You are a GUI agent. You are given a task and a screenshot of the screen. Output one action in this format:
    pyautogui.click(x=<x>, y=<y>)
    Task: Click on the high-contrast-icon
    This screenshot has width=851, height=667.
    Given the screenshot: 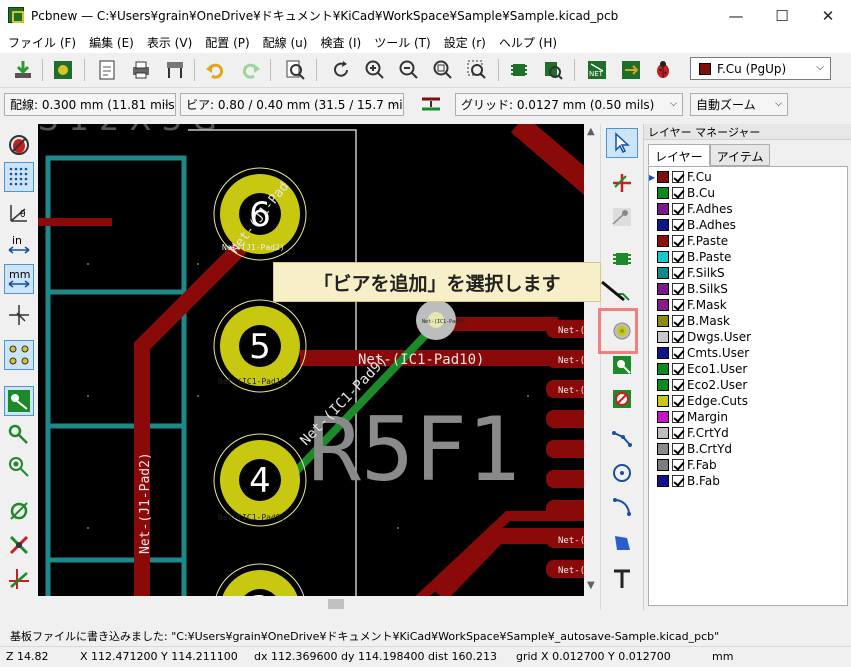 What is the action you would take?
    pyautogui.click(x=19, y=545)
    